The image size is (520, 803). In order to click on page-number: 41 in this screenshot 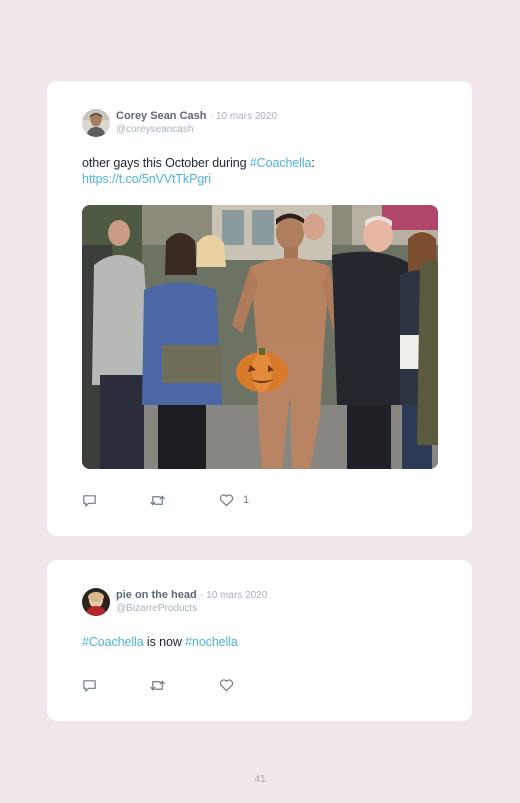, I will do `click(260, 779)`.